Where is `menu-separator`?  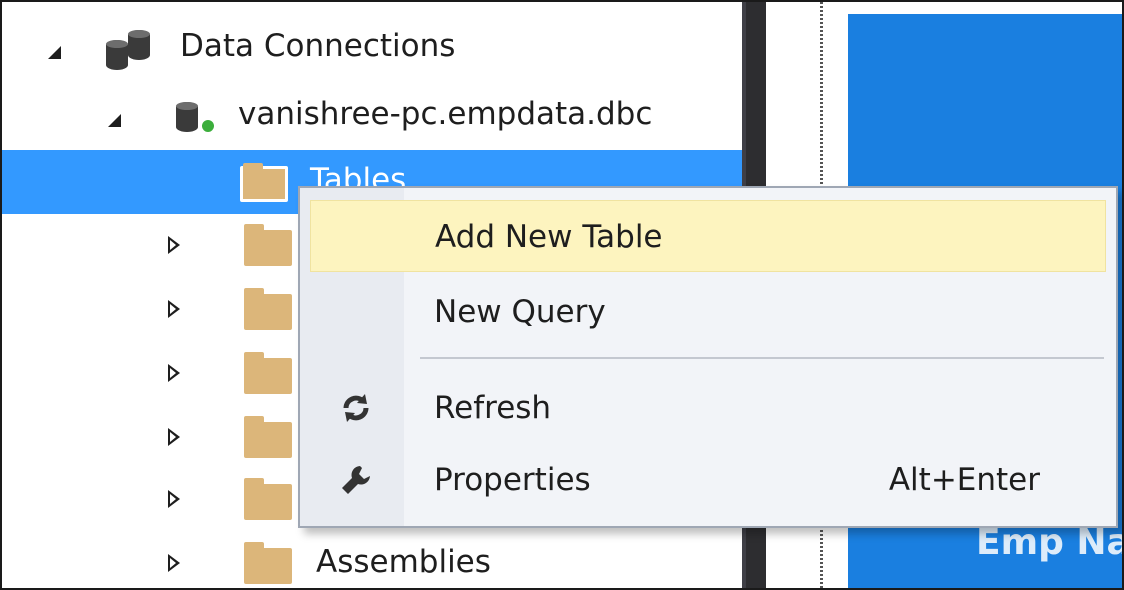 menu-separator is located at coordinates (762, 358).